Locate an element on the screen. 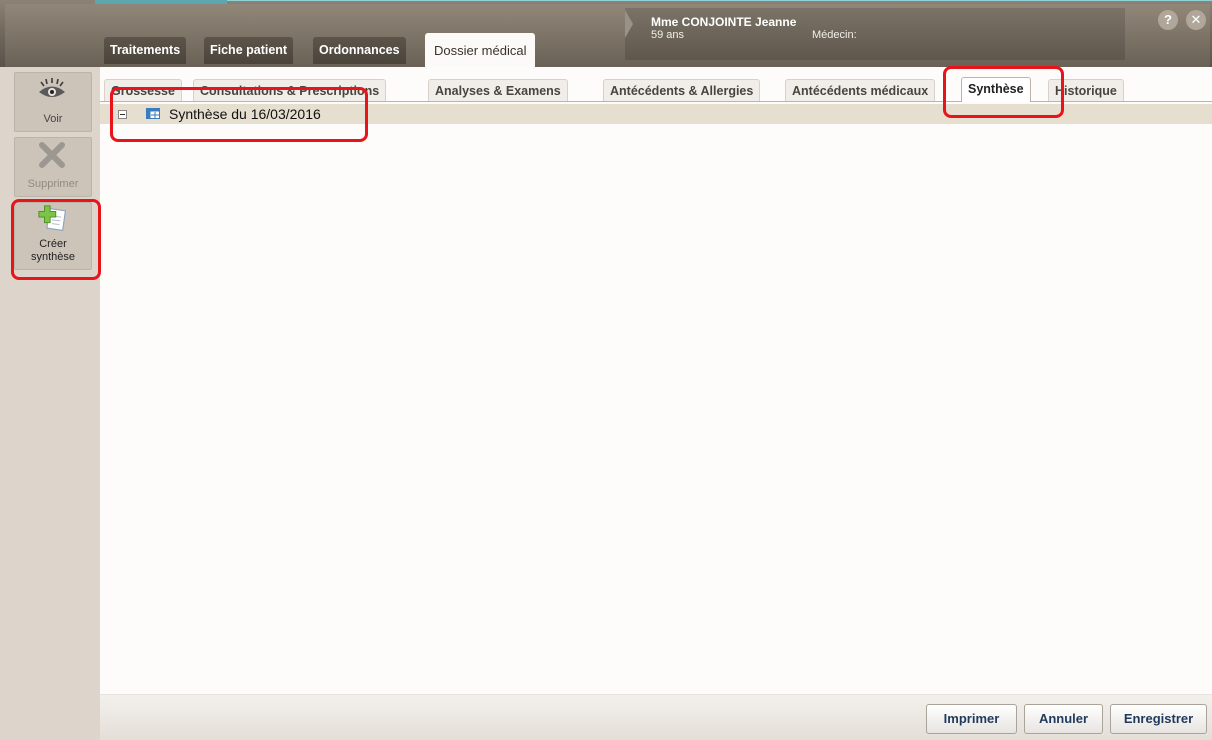 Image resolution: width=1212 pixels, height=740 pixels. tree-item-label: Synthèse du 16/03/2016 is located at coordinates (245, 114).